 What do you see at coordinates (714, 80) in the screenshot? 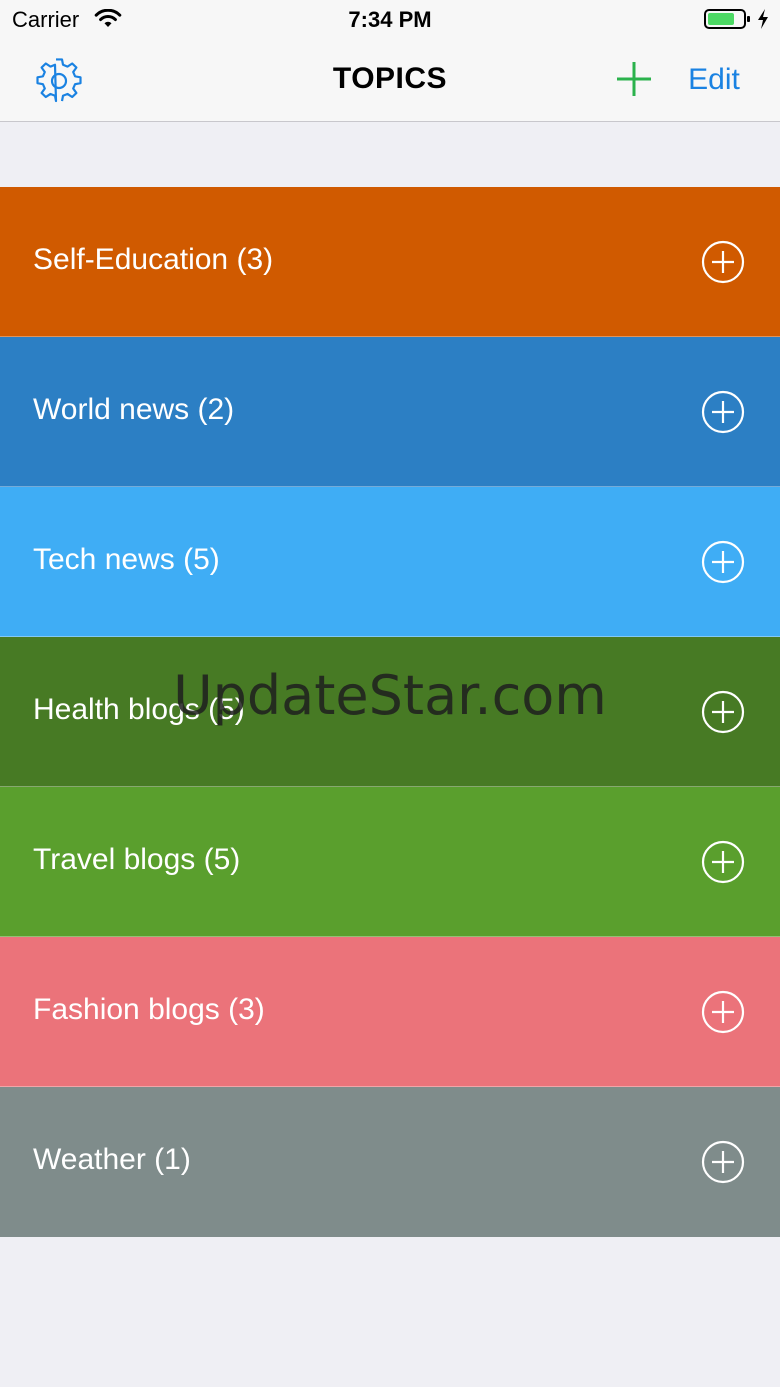
I see `edit-button: Edit` at bounding box center [714, 80].